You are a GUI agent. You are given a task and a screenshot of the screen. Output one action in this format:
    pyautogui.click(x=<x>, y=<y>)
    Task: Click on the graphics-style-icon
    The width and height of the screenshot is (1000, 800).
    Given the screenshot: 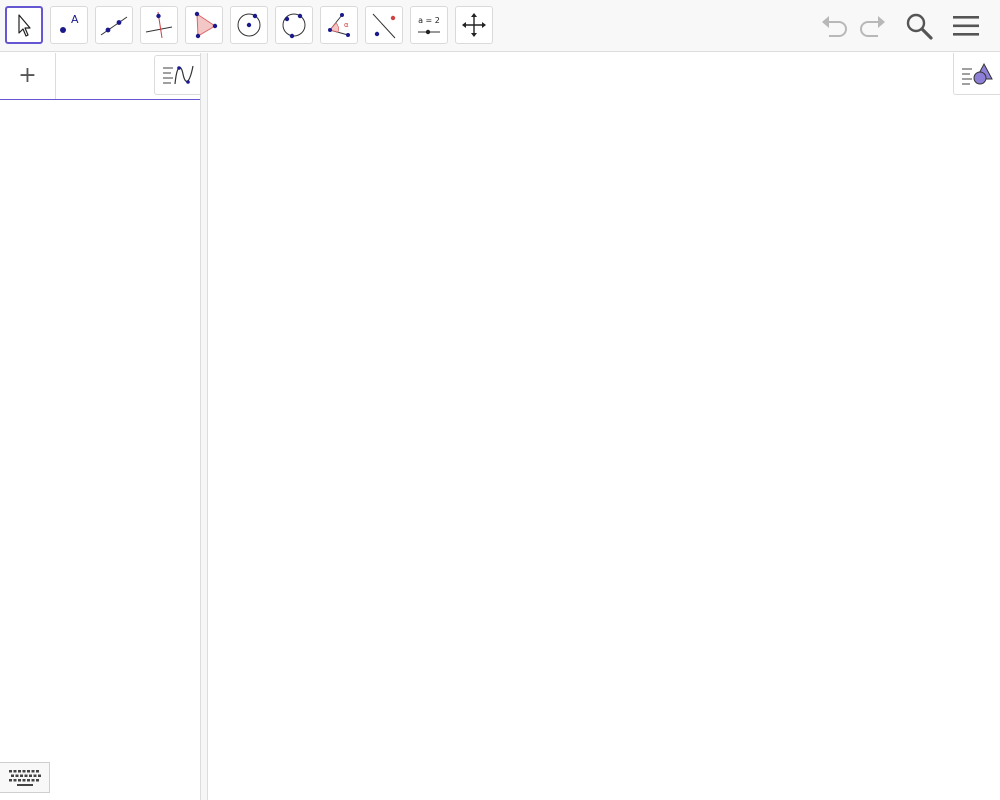 What is the action you would take?
    pyautogui.click(x=977, y=73)
    